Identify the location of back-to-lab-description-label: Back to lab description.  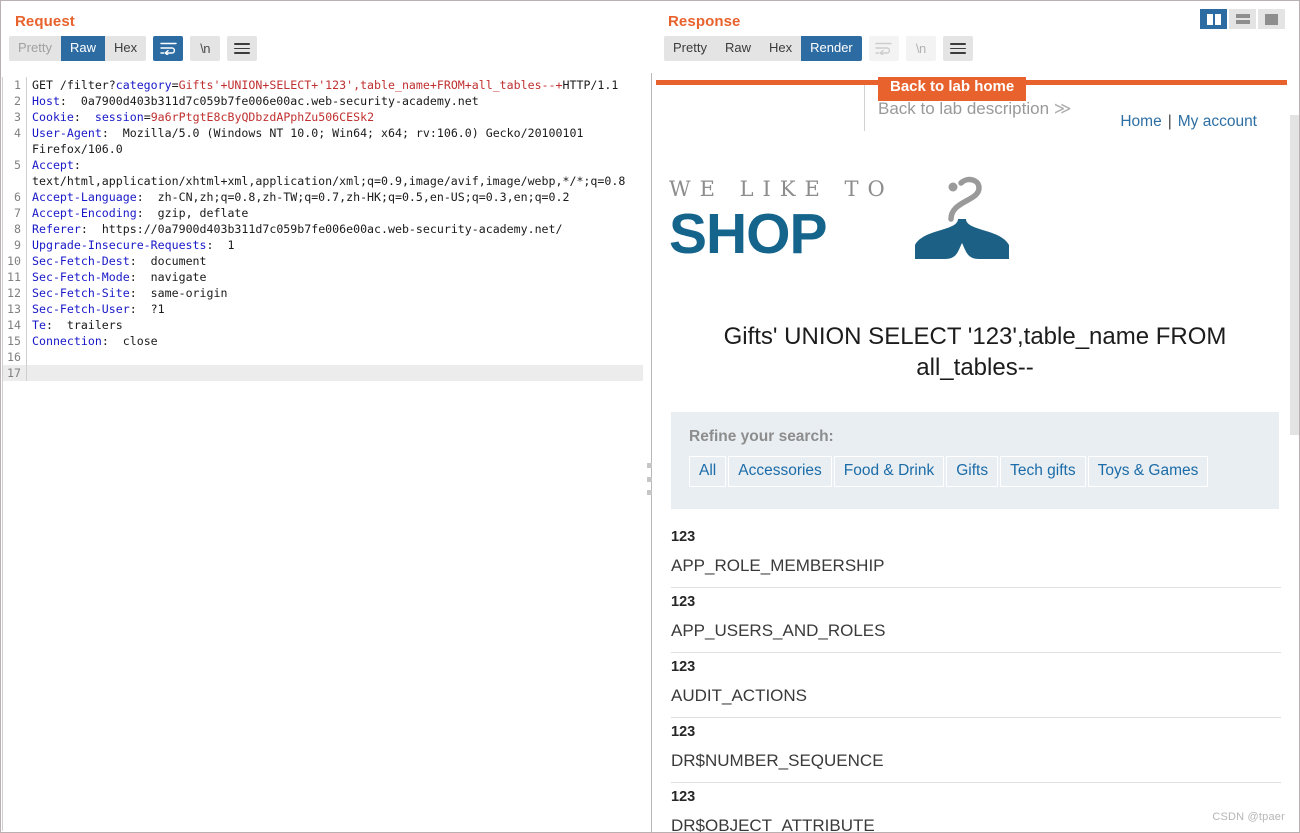
(964, 108).